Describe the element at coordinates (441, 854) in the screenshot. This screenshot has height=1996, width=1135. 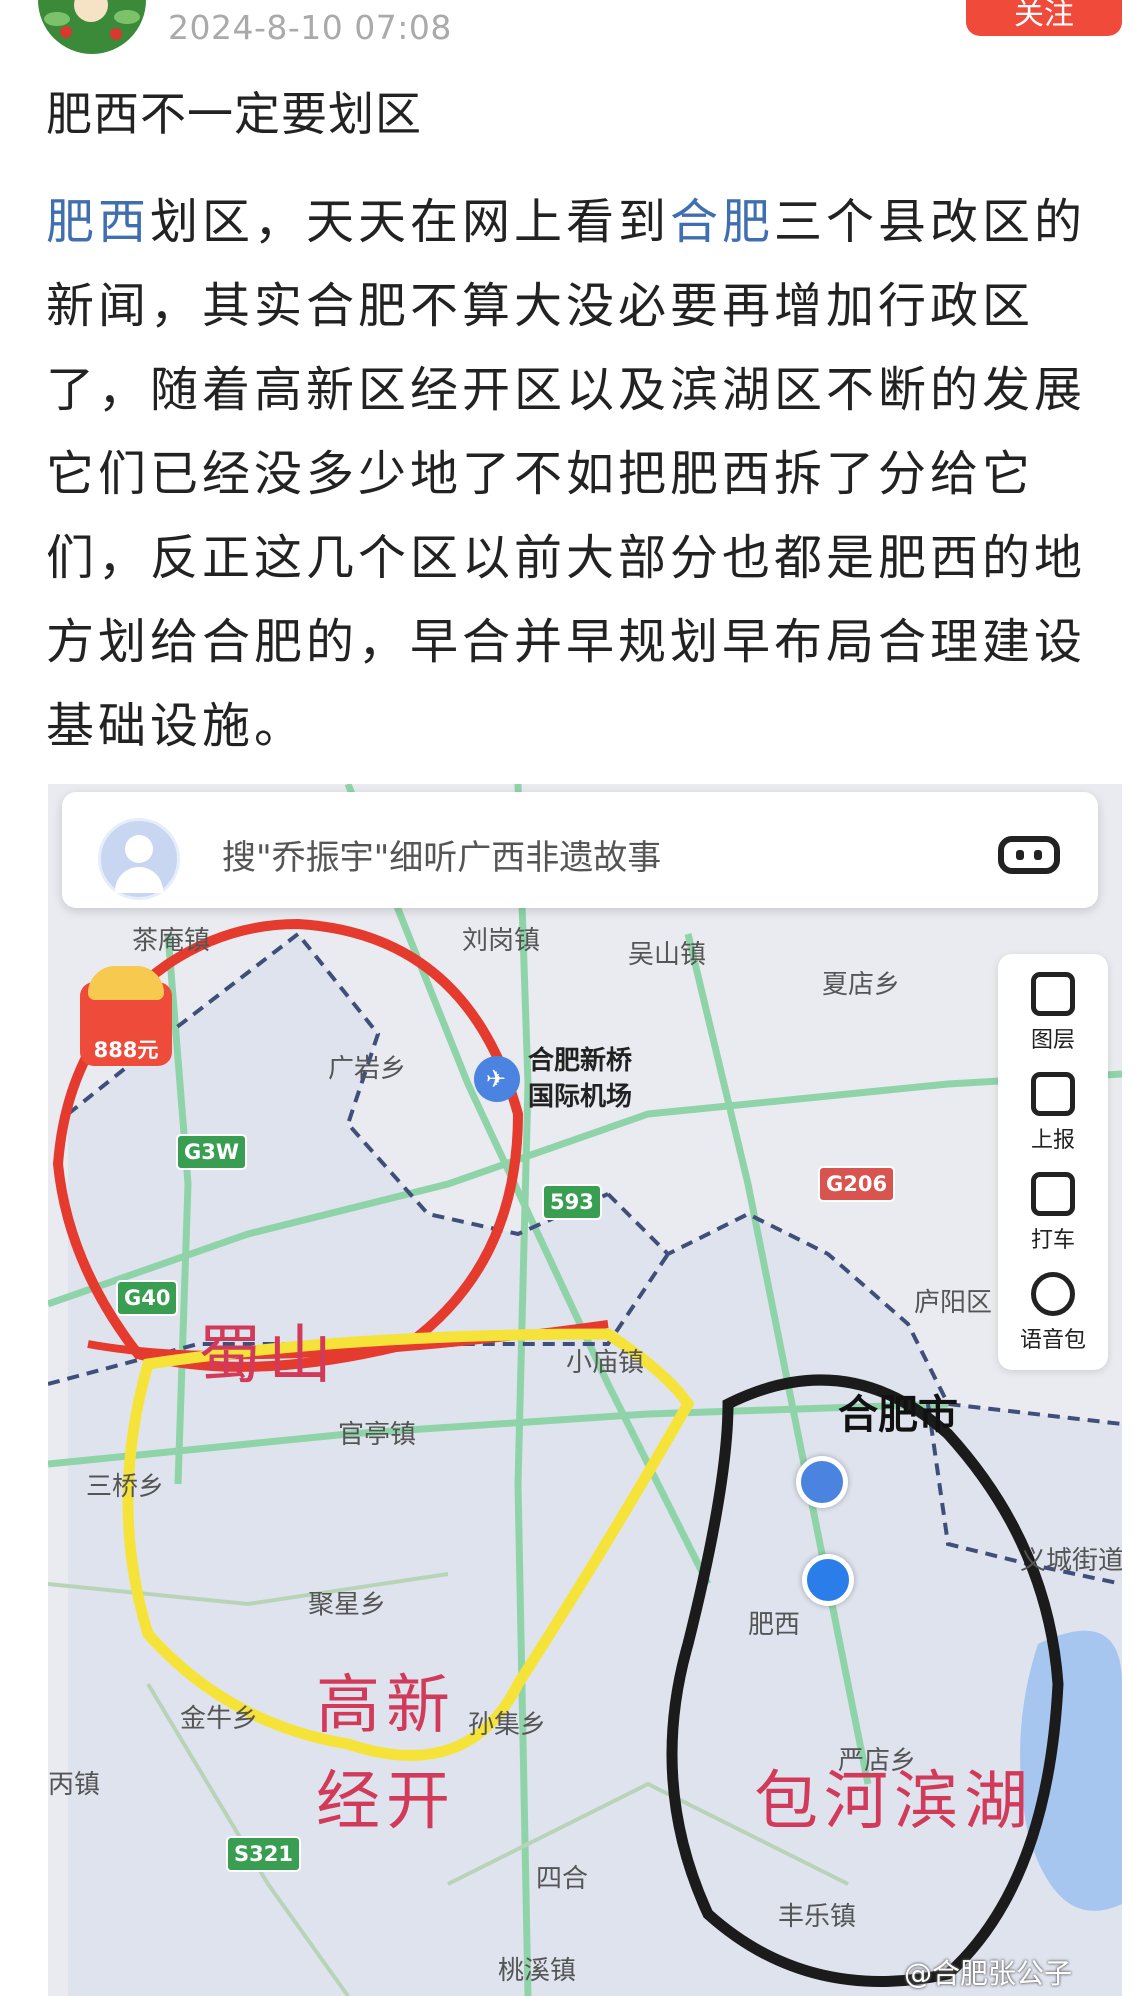
I see `map-search-text: 搜"乔振宇"细听广西非遗故事` at that location.